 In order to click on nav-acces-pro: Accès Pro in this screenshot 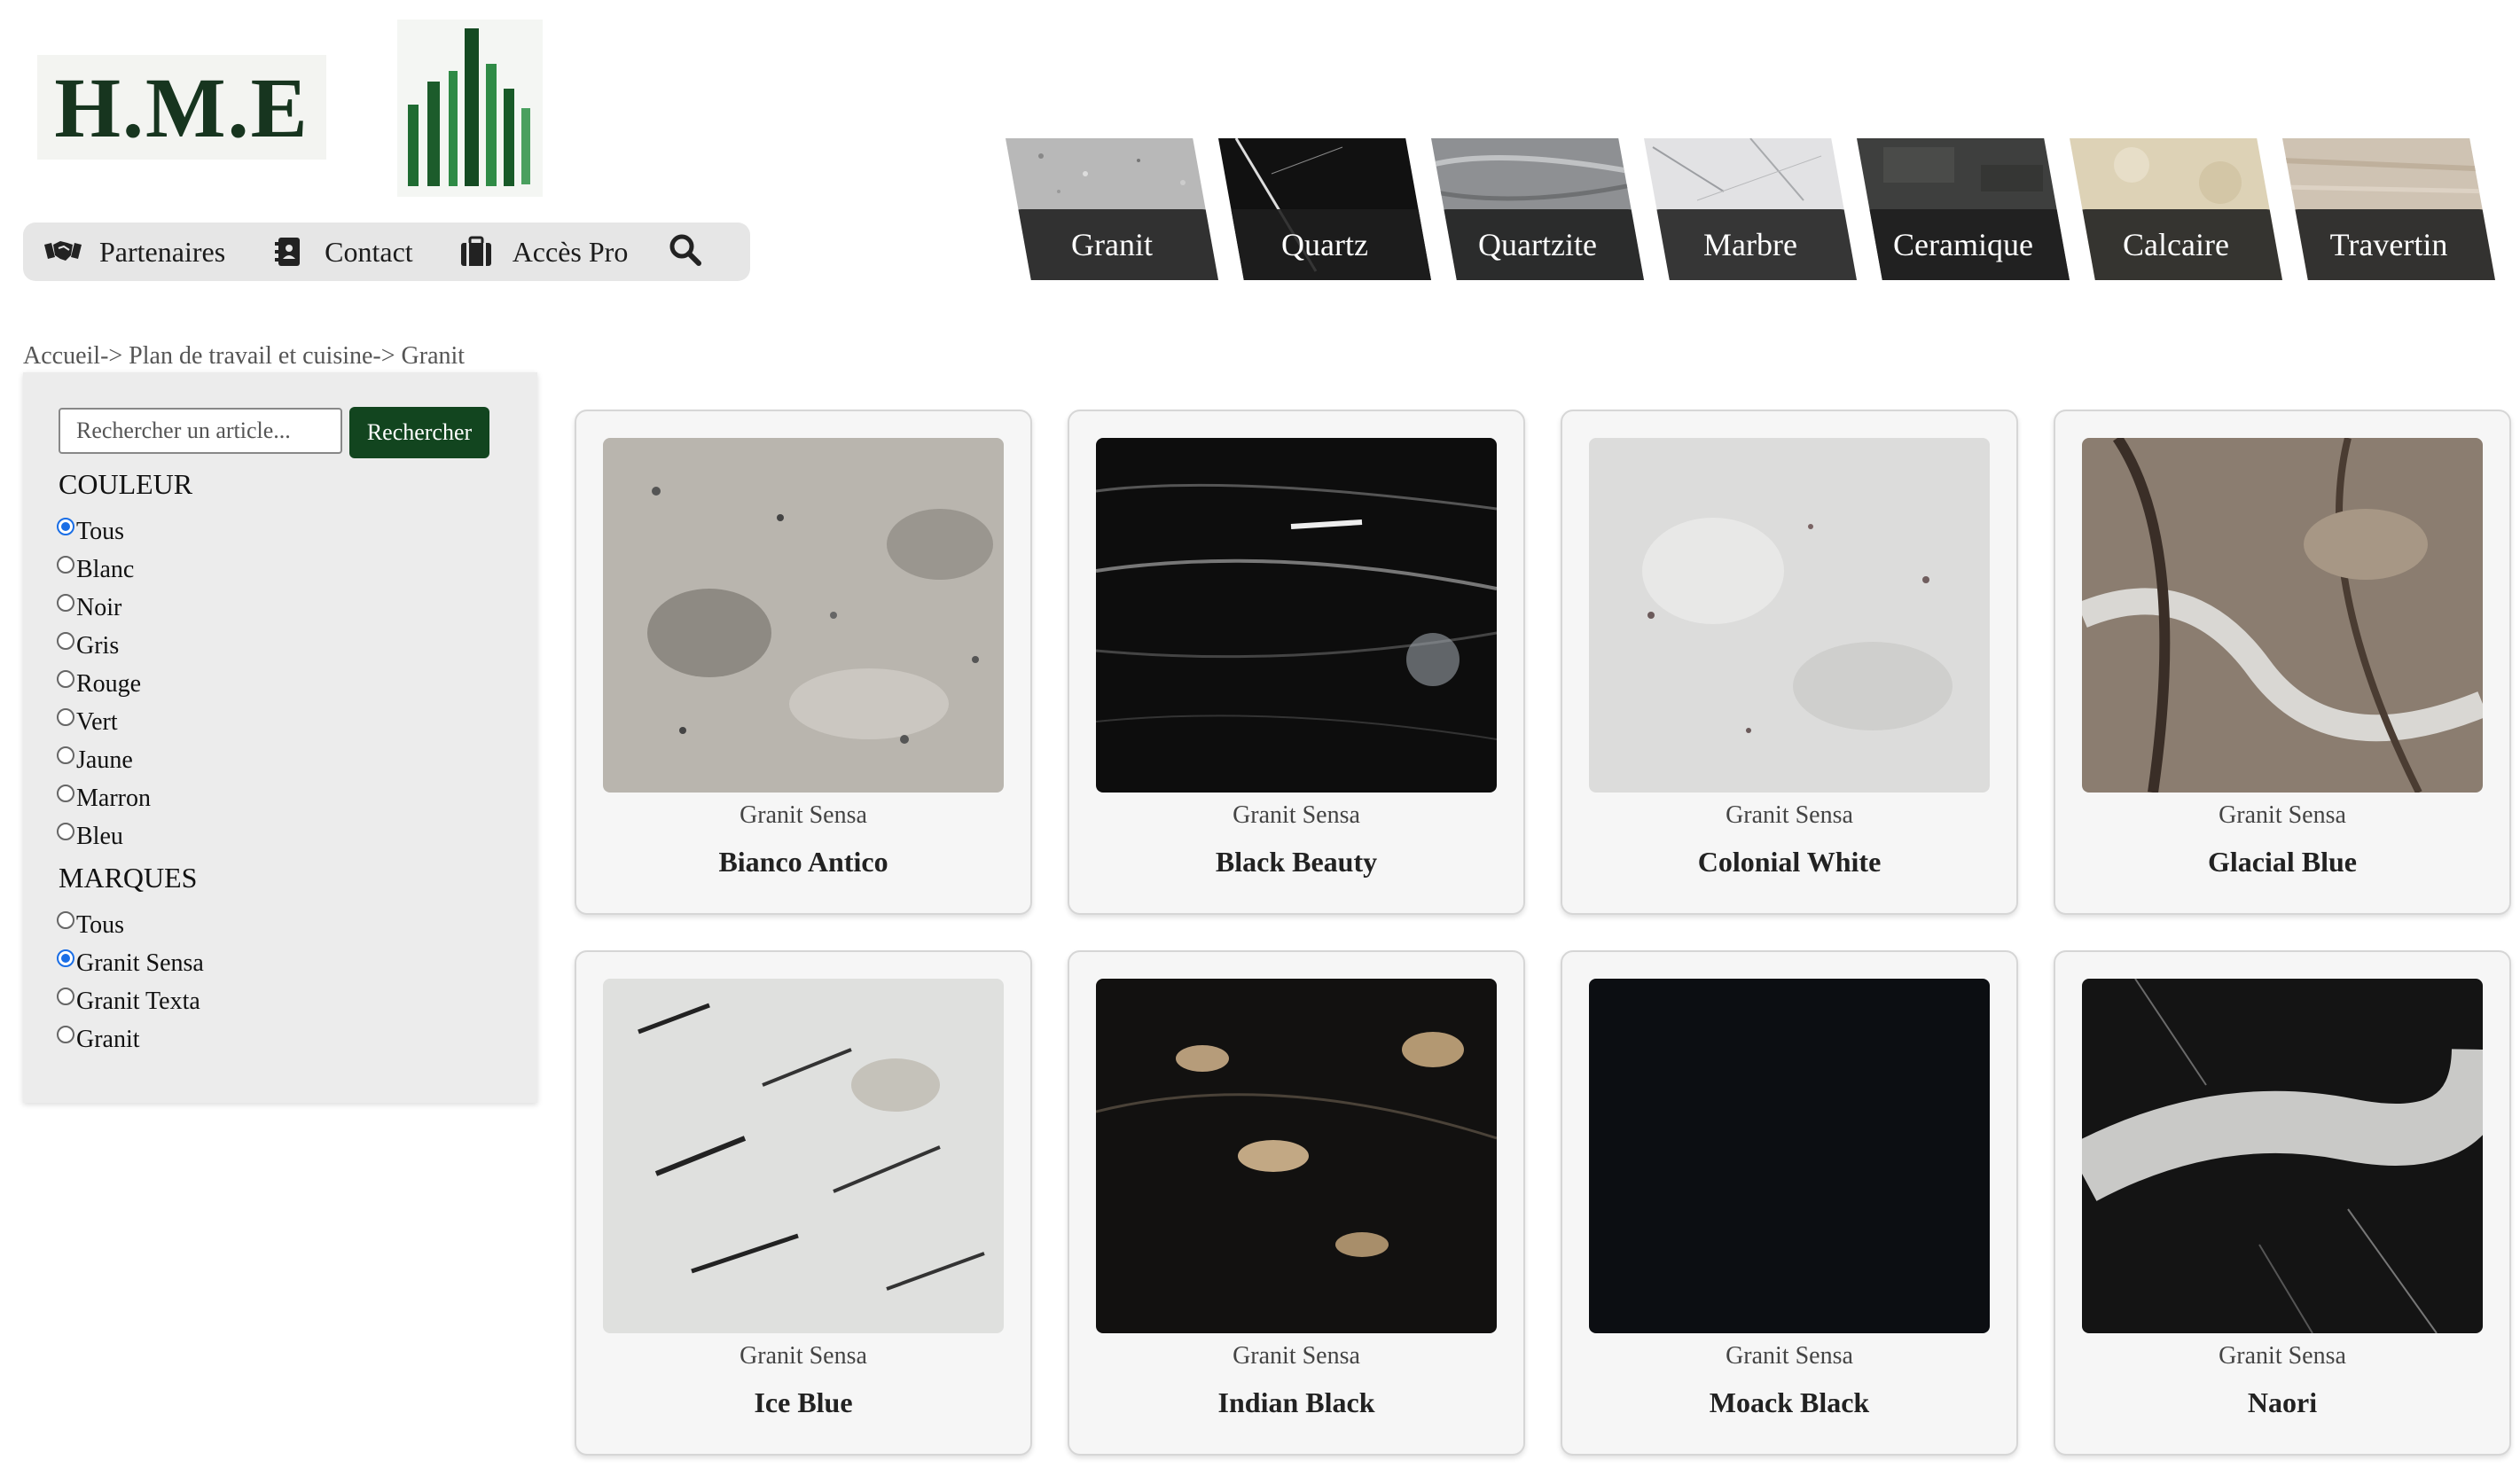, I will do `click(542, 252)`.